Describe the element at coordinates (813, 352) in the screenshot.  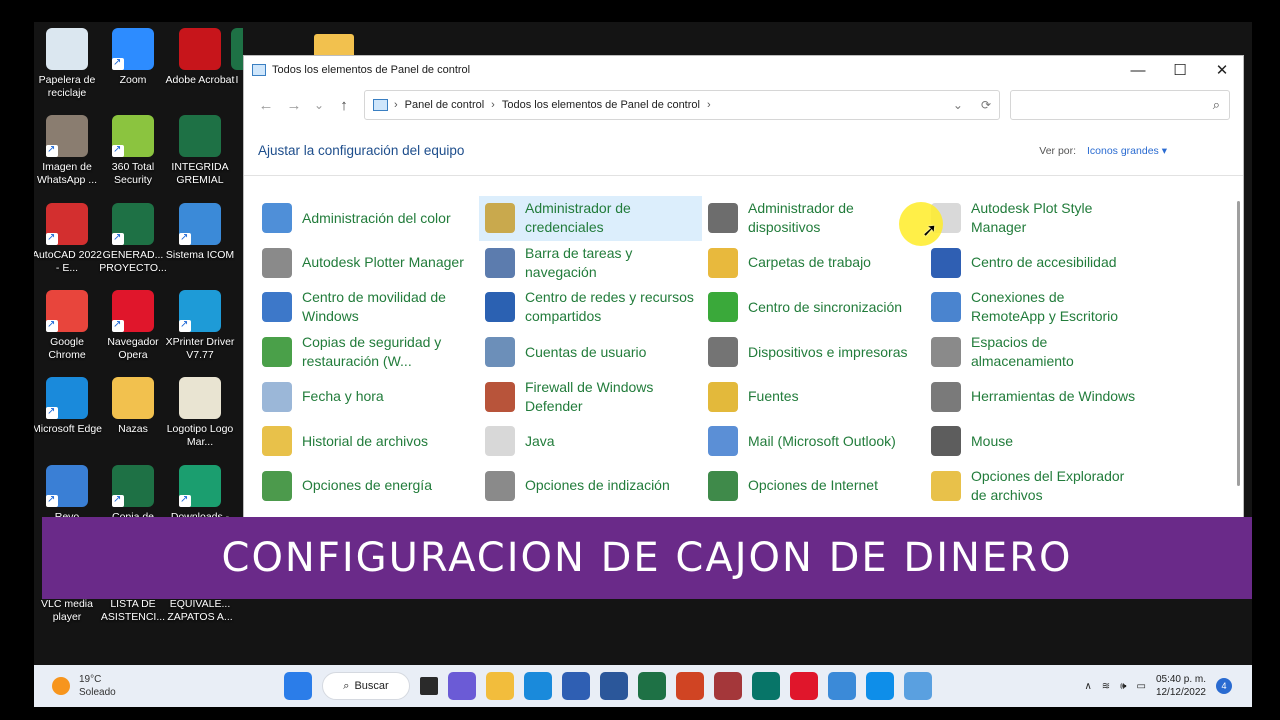
I see `control-panel-item: Dispositivos e impresoras` at that location.